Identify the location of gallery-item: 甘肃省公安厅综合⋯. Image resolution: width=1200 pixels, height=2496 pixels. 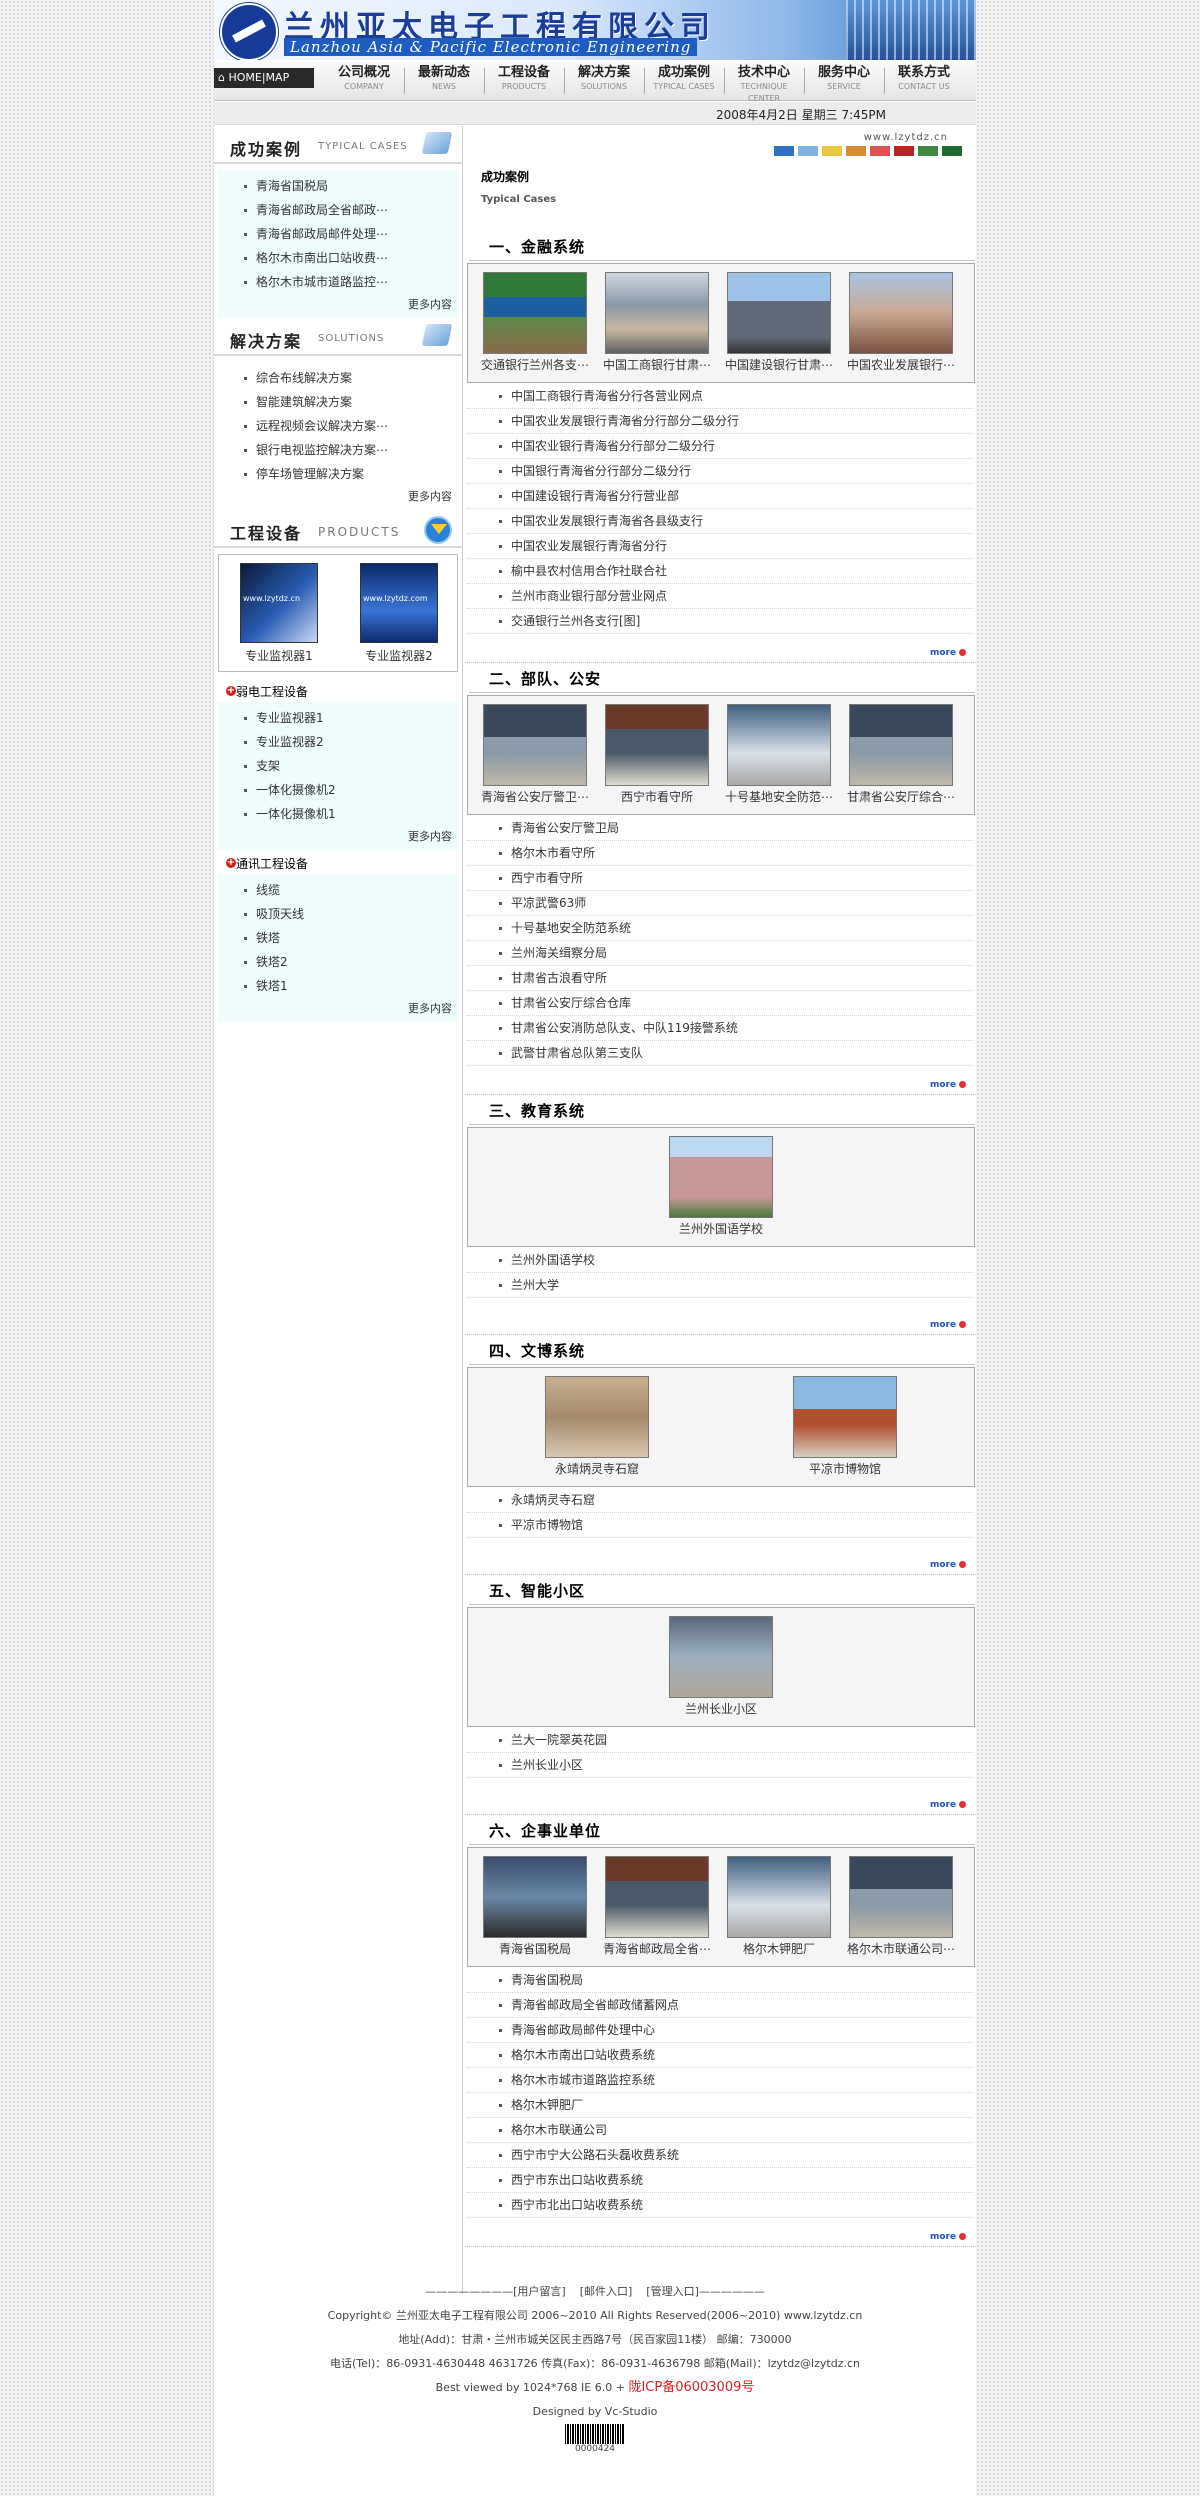
(901, 754).